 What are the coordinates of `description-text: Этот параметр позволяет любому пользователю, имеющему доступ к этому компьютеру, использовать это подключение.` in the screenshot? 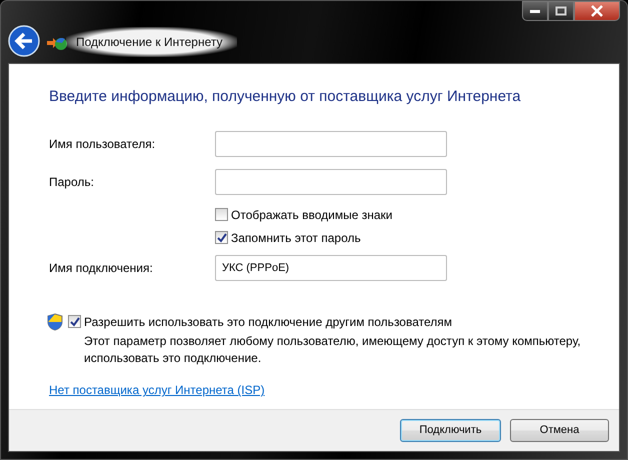 It's located at (333, 349).